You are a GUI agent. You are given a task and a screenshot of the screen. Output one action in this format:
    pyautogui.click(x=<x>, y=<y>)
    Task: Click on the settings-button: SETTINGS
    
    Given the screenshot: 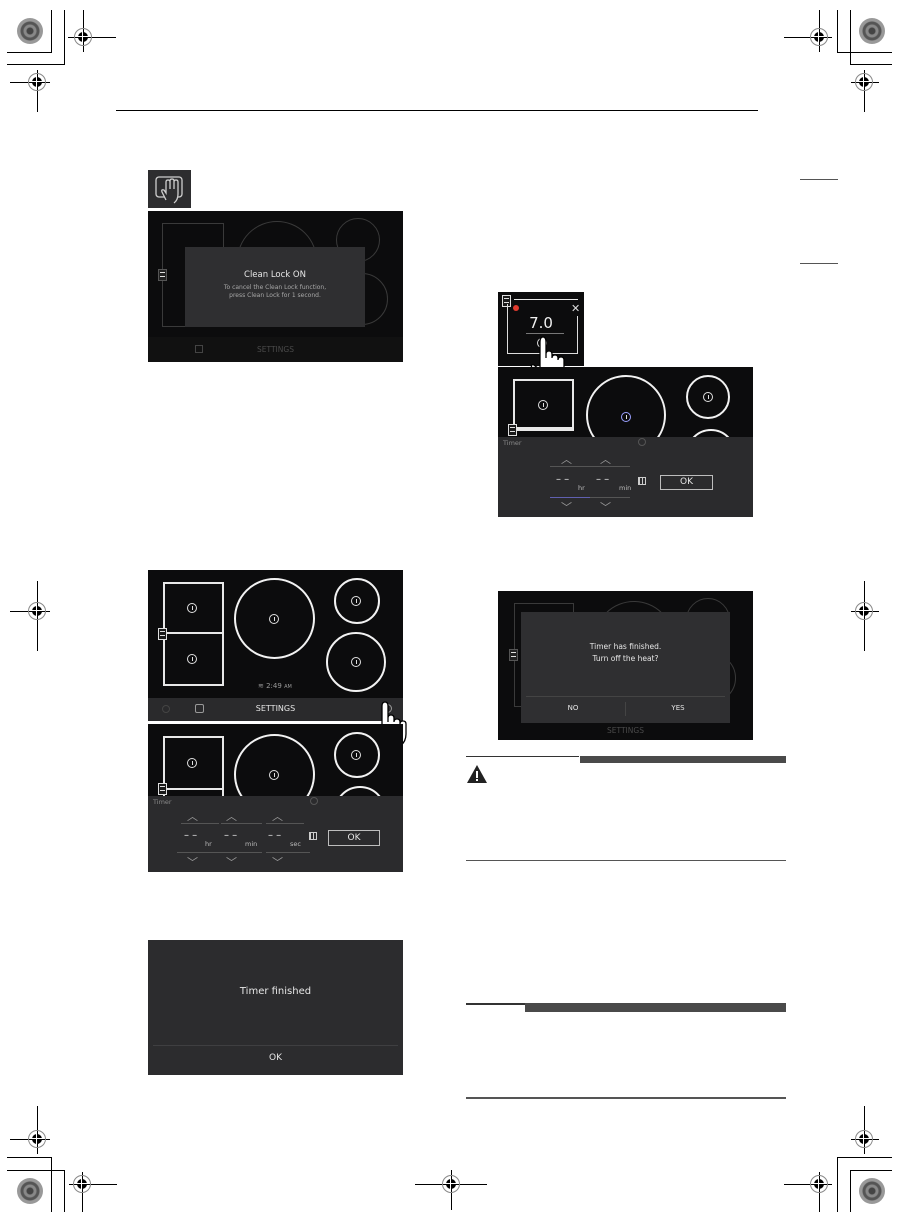 What is the action you would take?
    pyautogui.click(x=275, y=708)
    